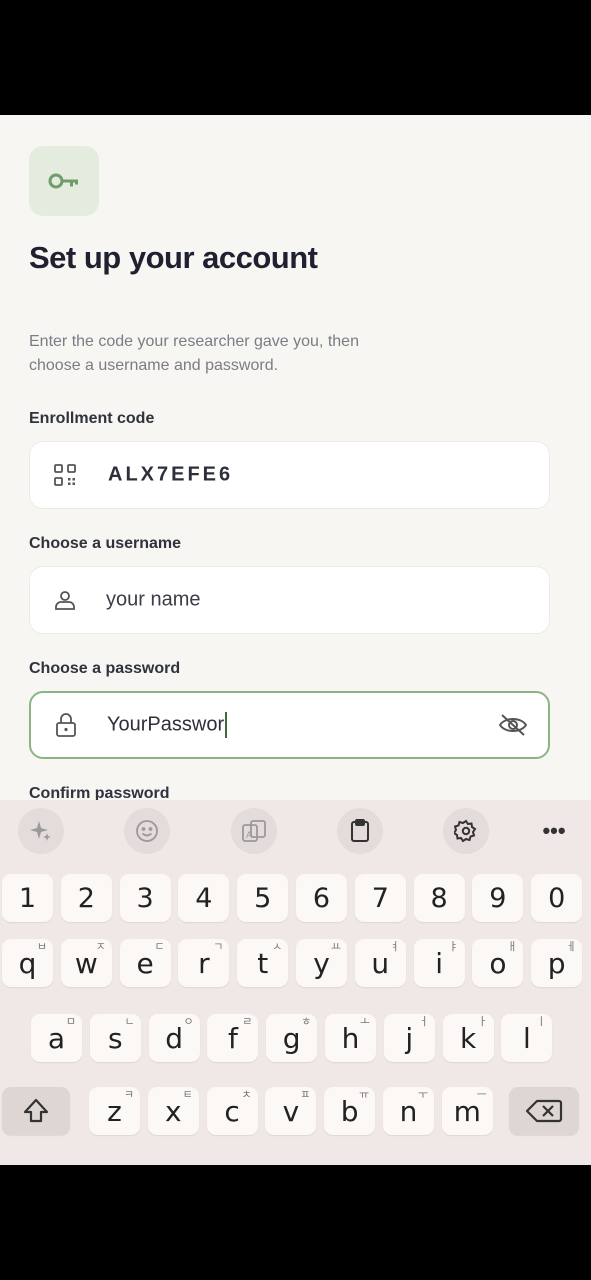 The image size is (591, 1280). What do you see at coordinates (56, 1038) in the screenshot?
I see `key-a: aㅁ` at bounding box center [56, 1038].